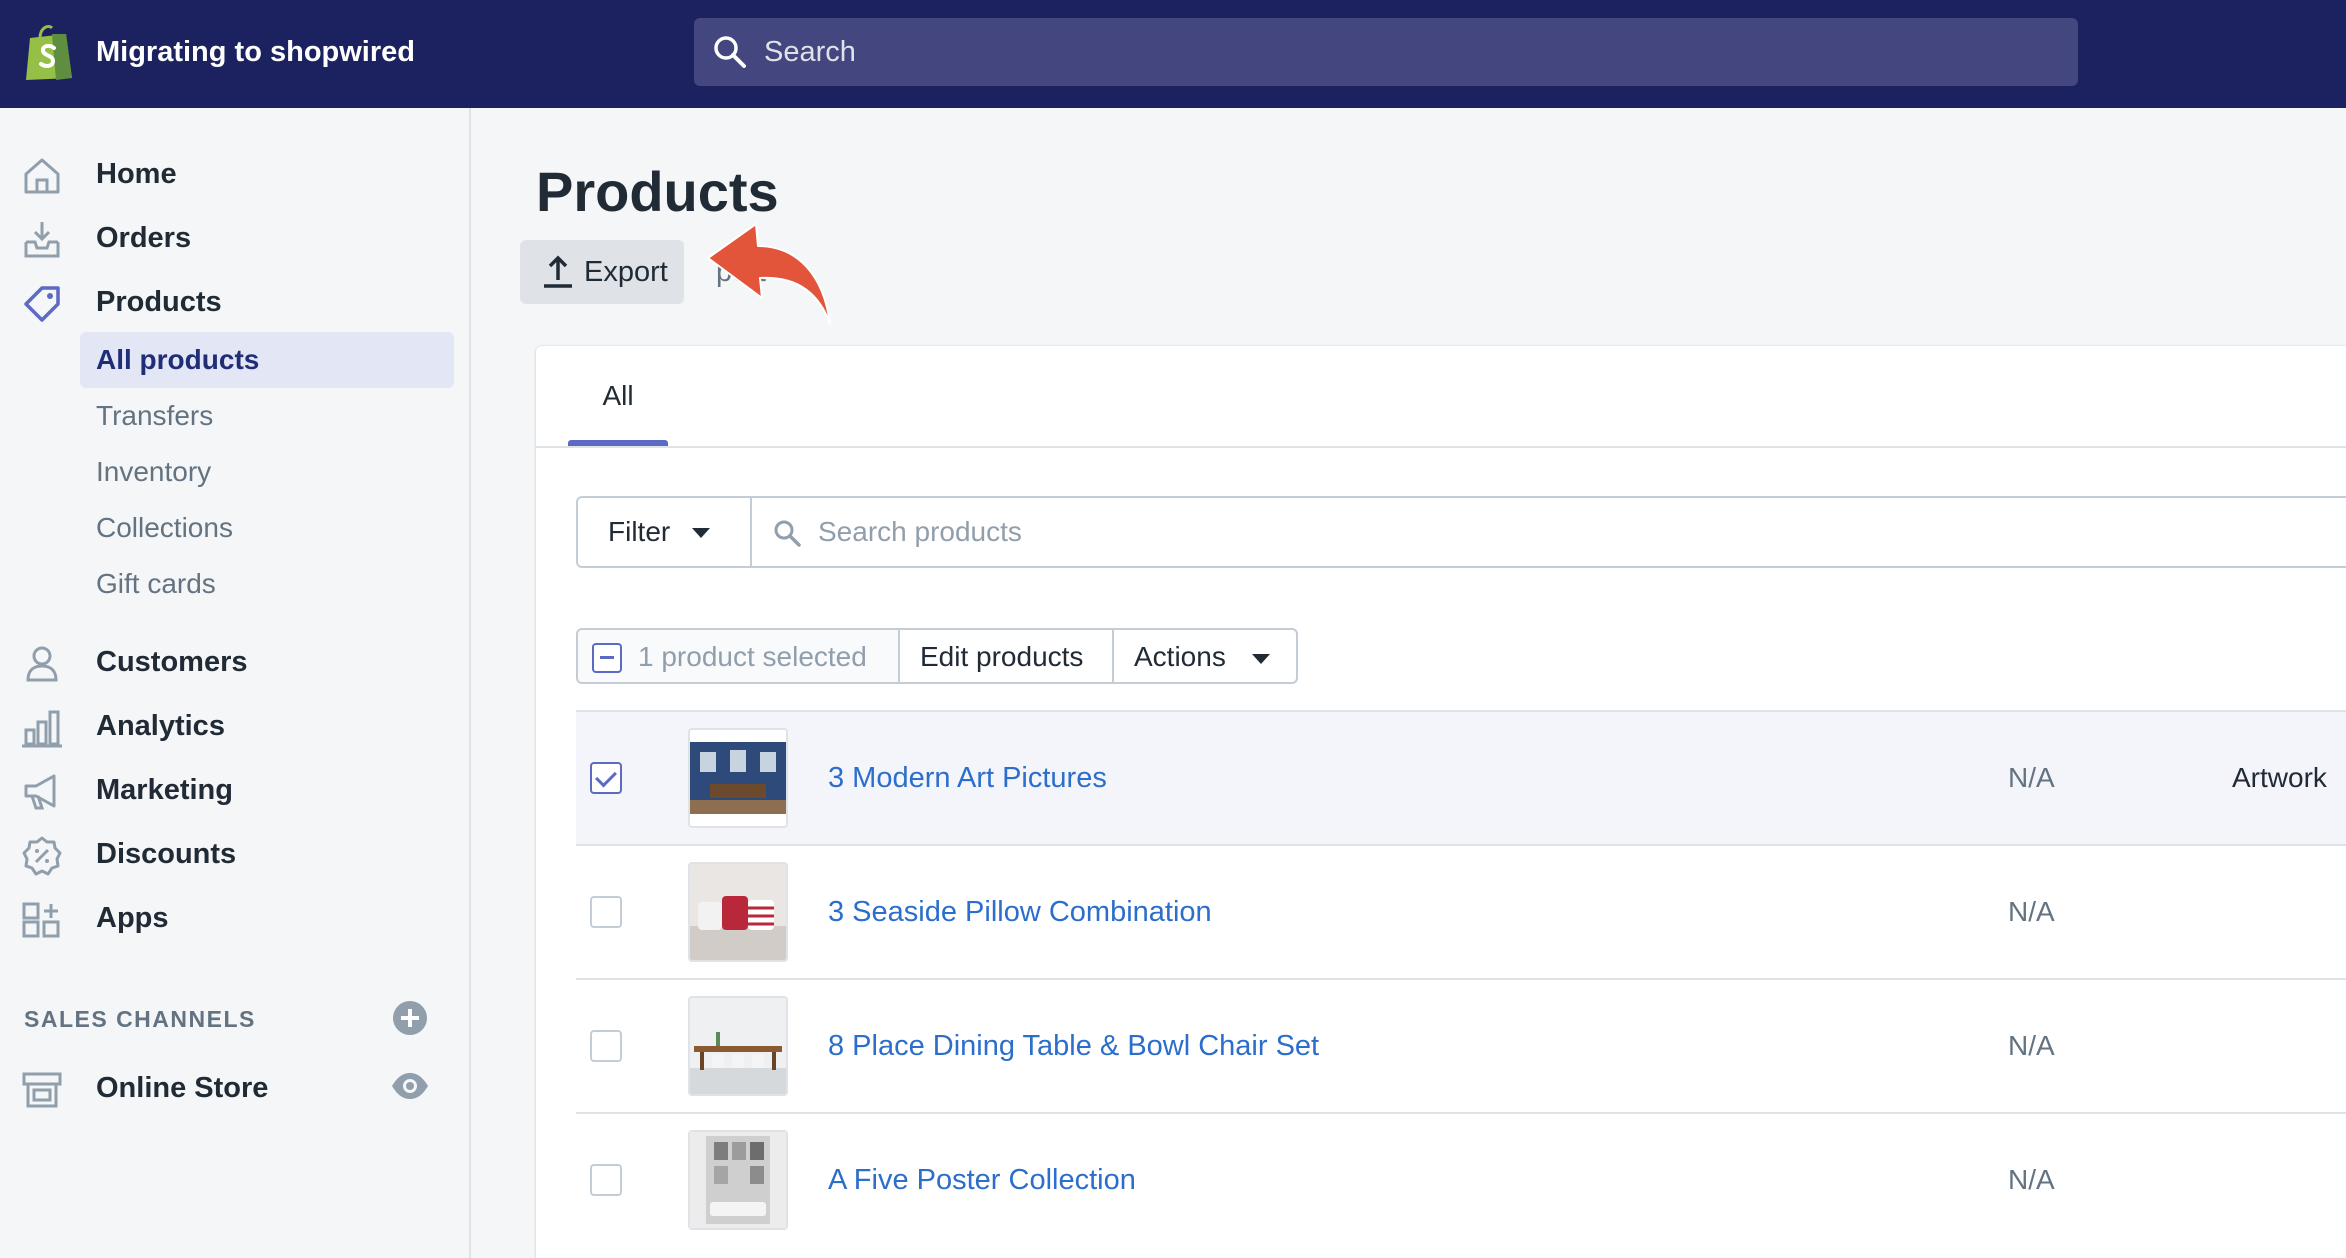 This screenshot has height=1258, width=2346. I want to click on tag-icon, so click(42, 304).